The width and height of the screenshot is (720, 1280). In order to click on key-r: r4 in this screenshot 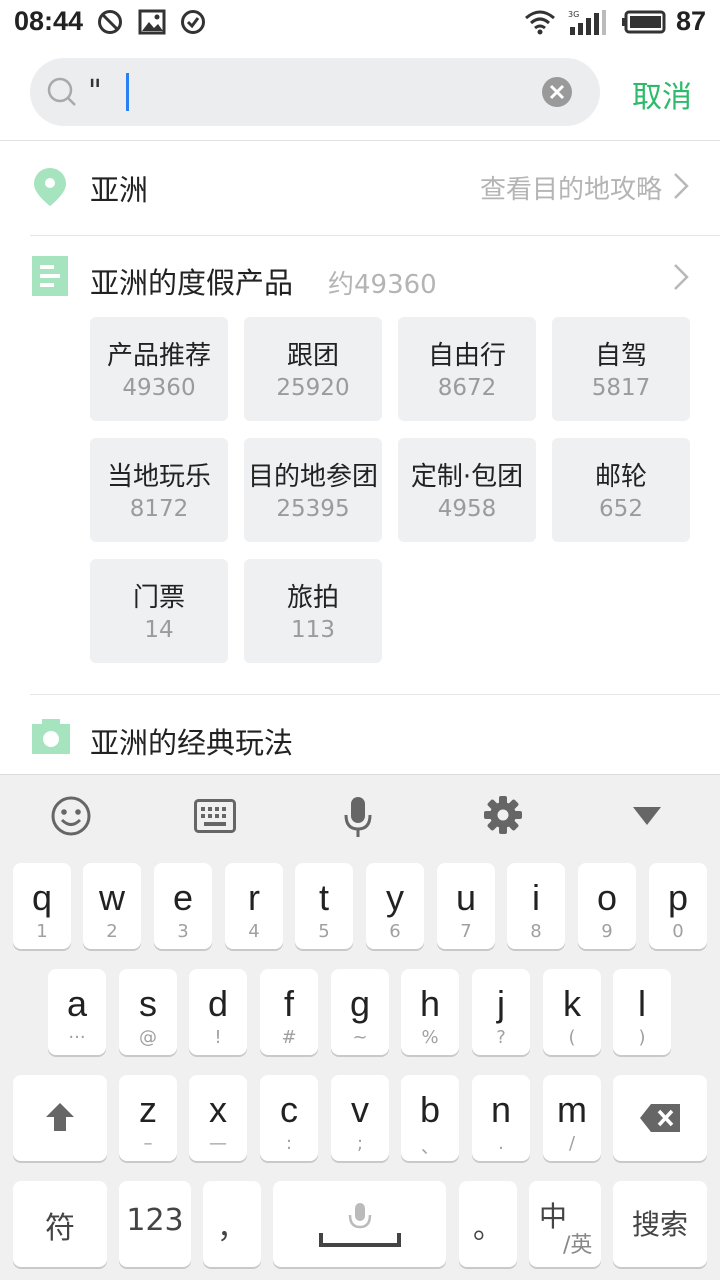, I will do `click(254, 906)`.